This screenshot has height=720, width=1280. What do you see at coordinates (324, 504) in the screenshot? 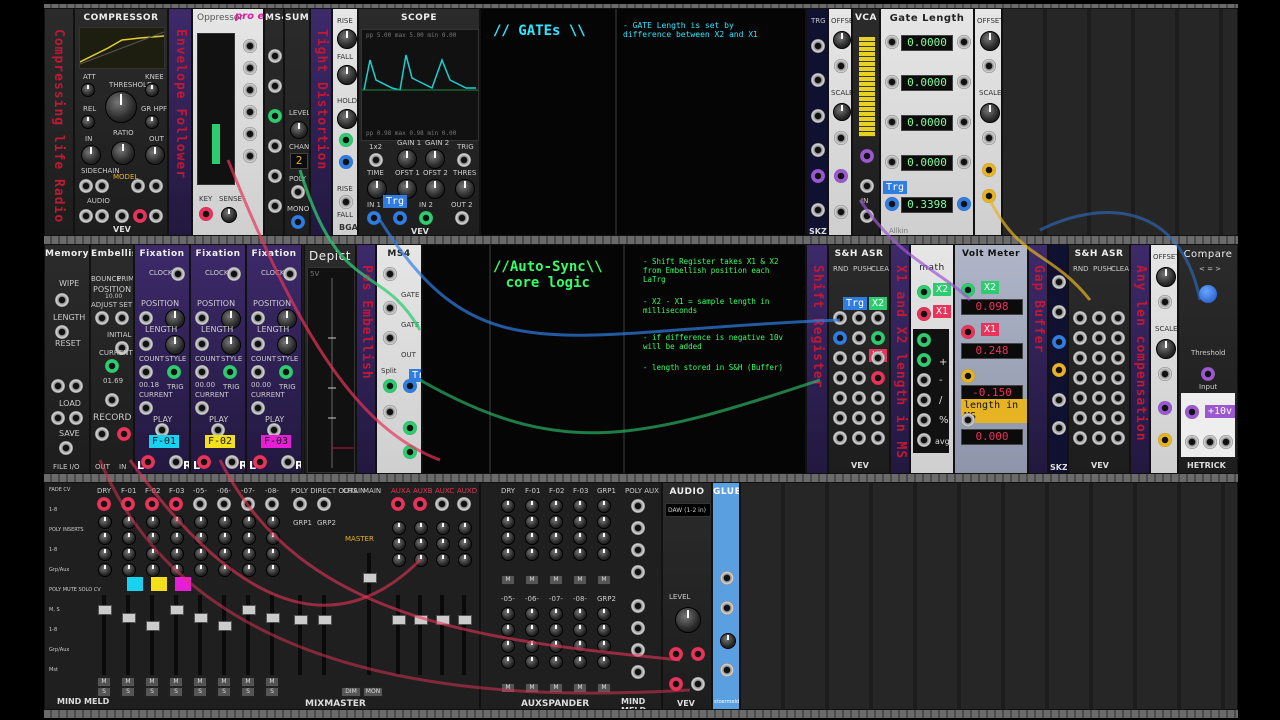
I see `group-jack` at bounding box center [324, 504].